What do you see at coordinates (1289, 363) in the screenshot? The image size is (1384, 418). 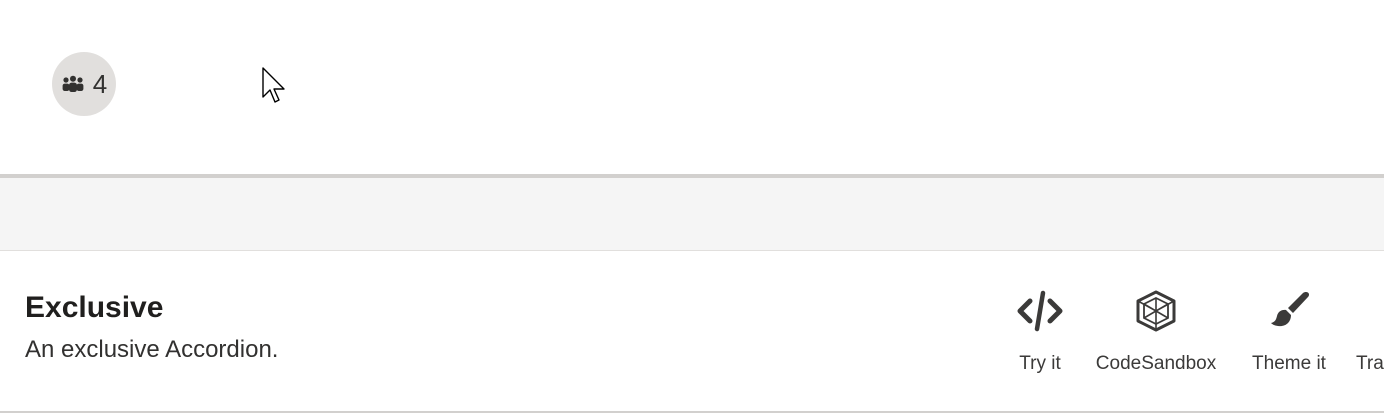 I see `theme-it-label: Theme it` at bounding box center [1289, 363].